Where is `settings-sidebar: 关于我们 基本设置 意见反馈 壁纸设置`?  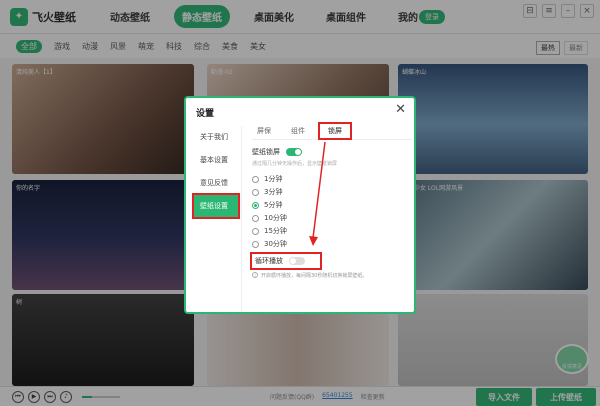 settings-sidebar: 关于我们 基本设置 意见反馈 壁纸设置 is located at coordinates (214, 219).